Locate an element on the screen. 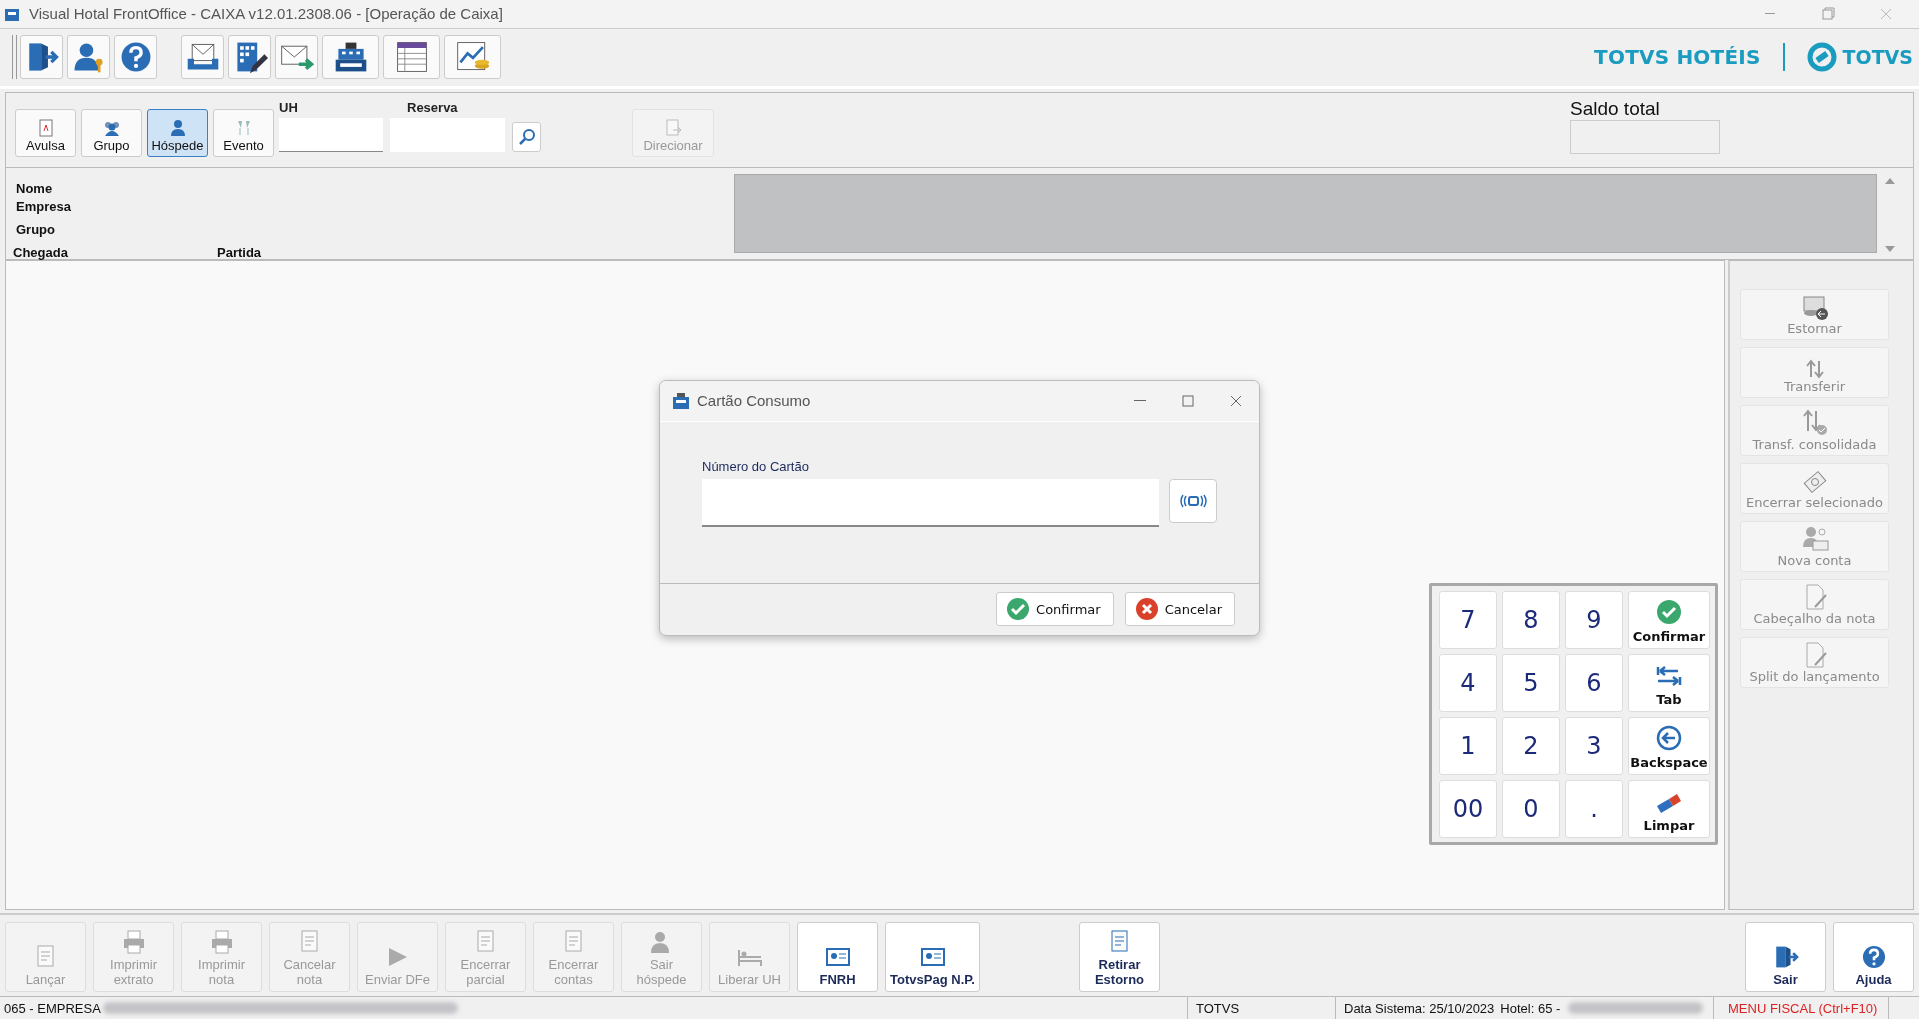 This screenshot has height=1019, width=1919. field-label: UH is located at coordinates (289, 107).